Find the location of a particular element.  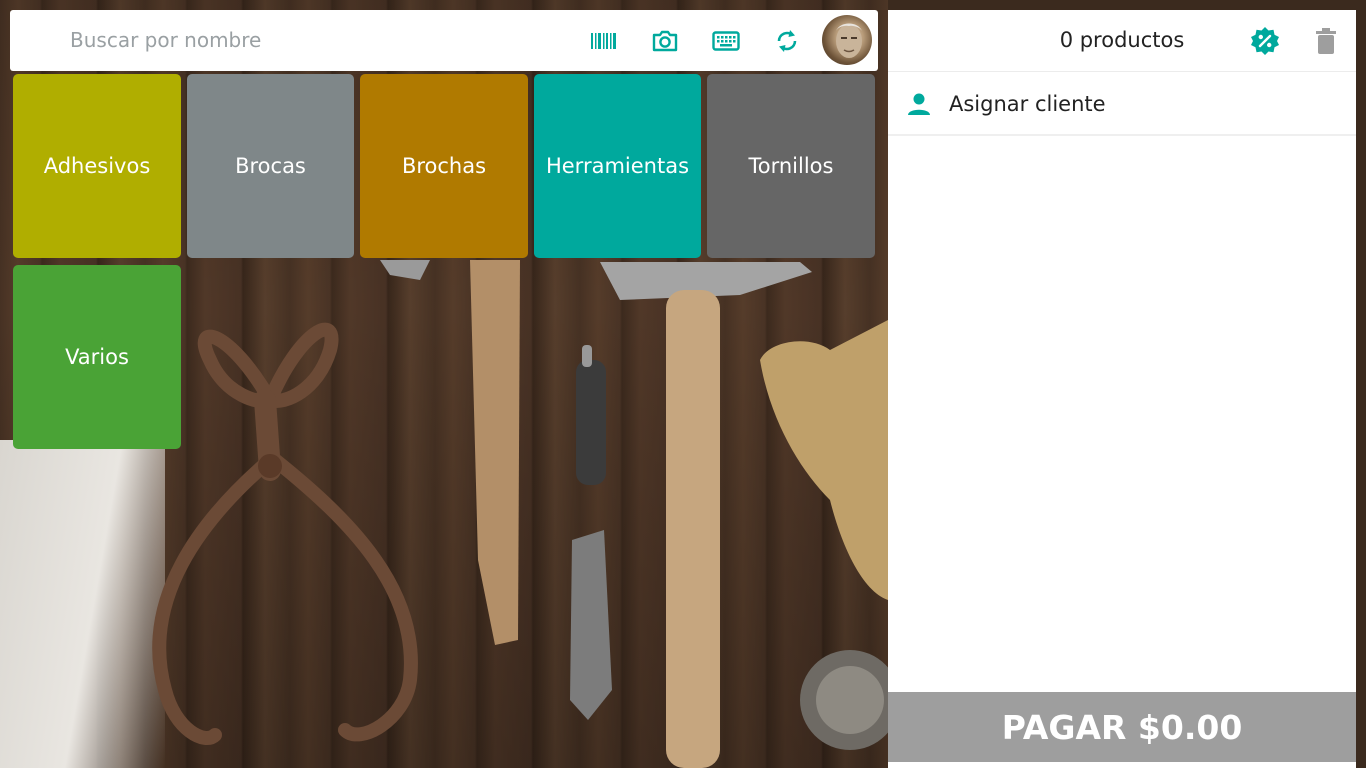

category-tile-adhesivos: Adhesivos is located at coordinates (97, 166).